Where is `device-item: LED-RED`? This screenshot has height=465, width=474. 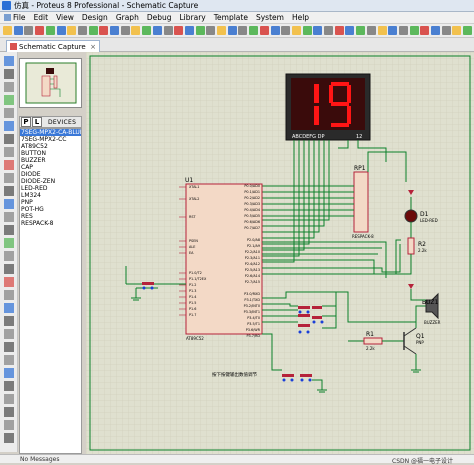 device-item: LED-RED is located at coordinates (50, 188).